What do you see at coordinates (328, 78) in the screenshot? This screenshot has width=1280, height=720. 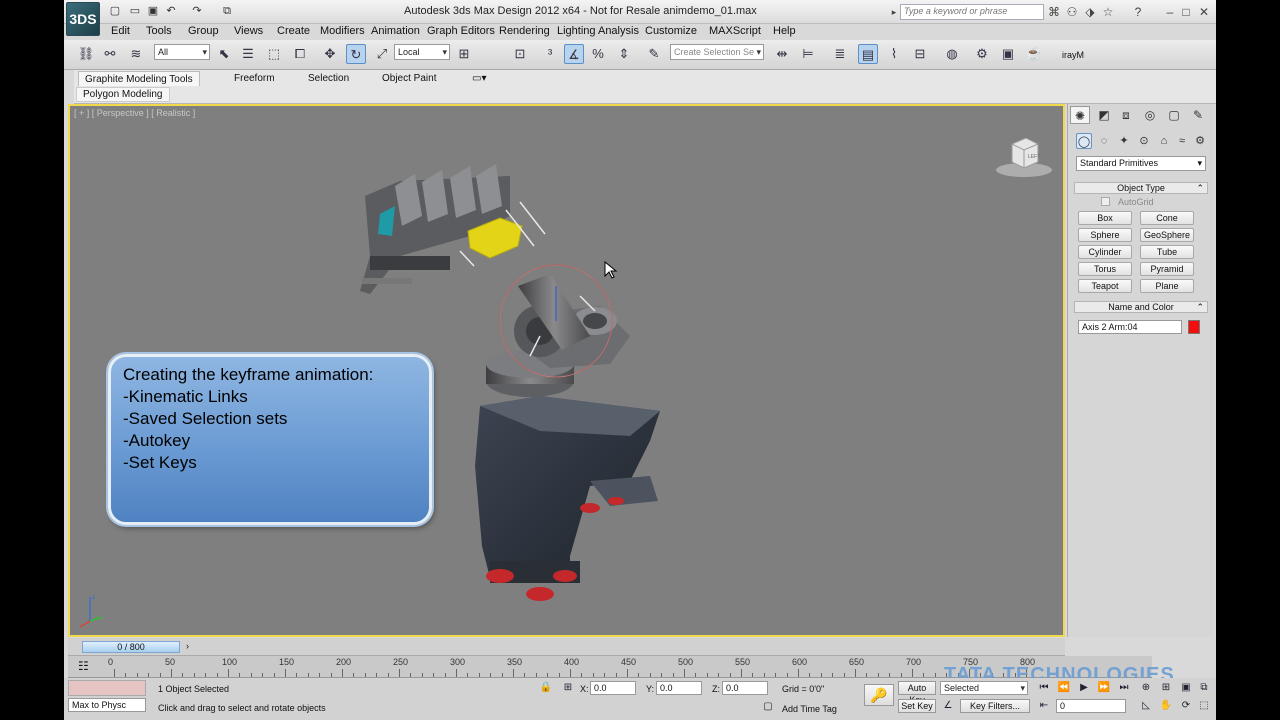 I see `tab-selection: Selection` at bounding box center [328, 78].